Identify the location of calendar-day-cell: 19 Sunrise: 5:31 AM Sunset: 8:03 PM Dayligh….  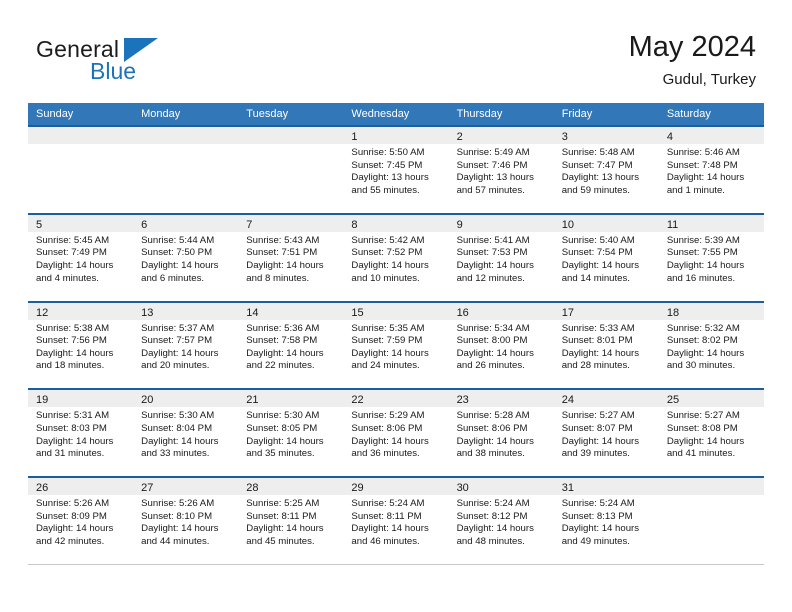
(81, 432).